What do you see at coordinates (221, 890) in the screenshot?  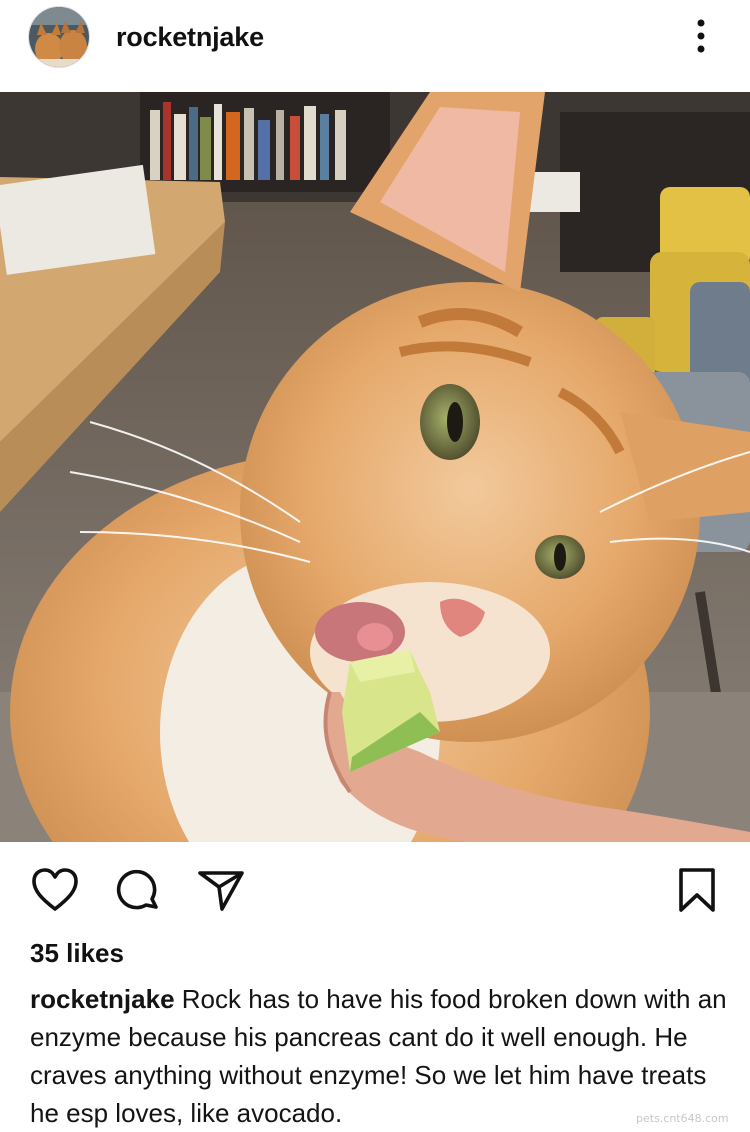 I see `share-icon` at bounding box center [221, 890].